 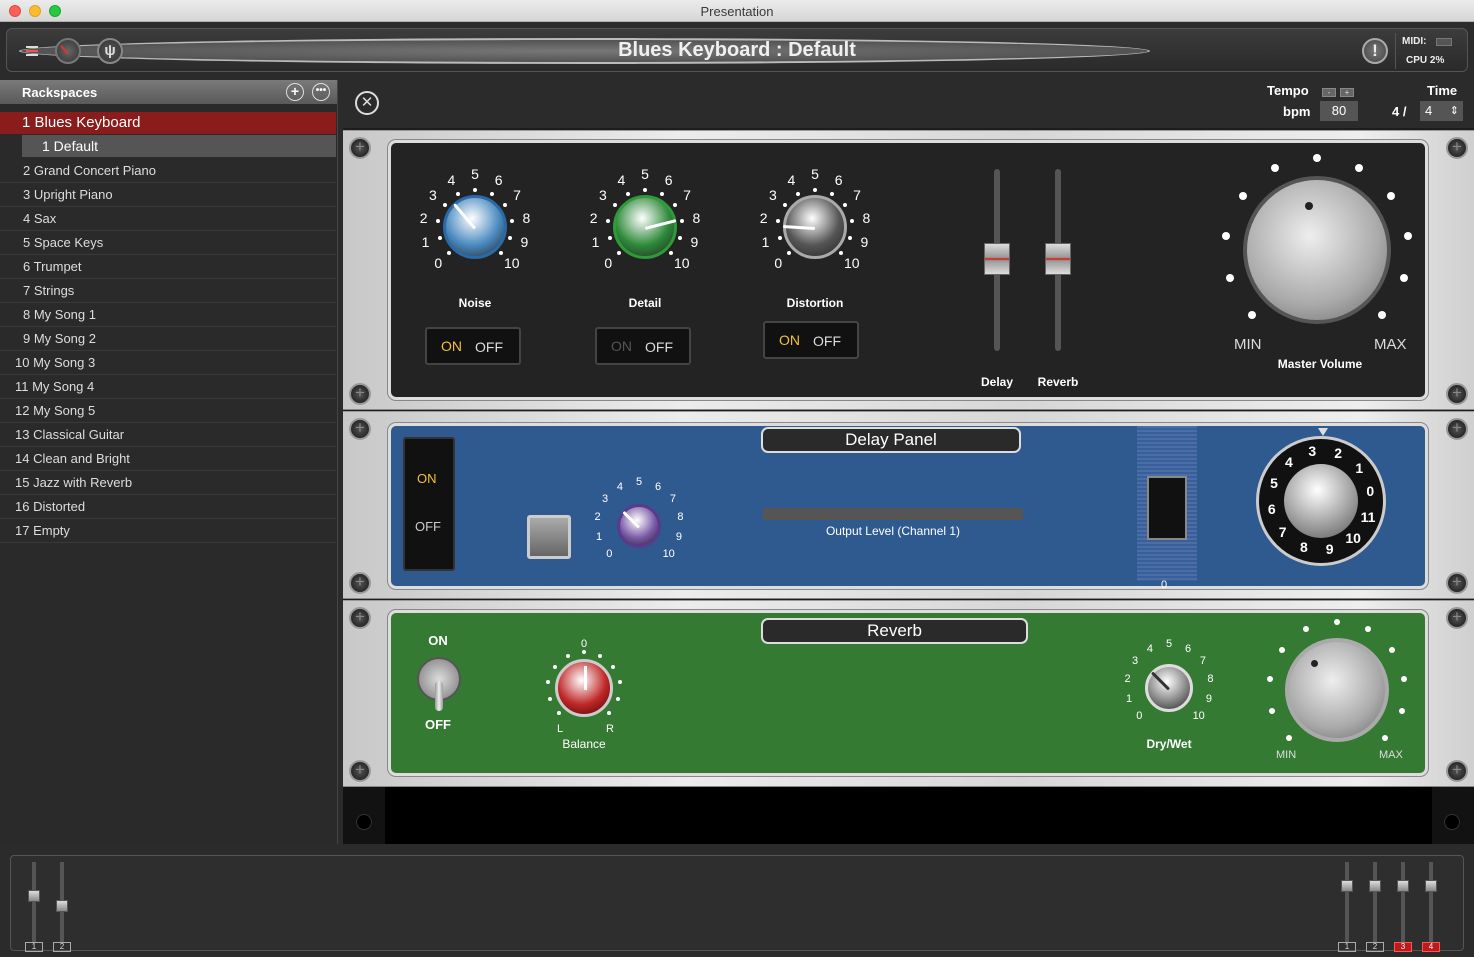 What do you see at coordinates (1399, 111) in the screenshot?
I see `time-signature-numerator: 4 /` at bounding box center [1399, 111].